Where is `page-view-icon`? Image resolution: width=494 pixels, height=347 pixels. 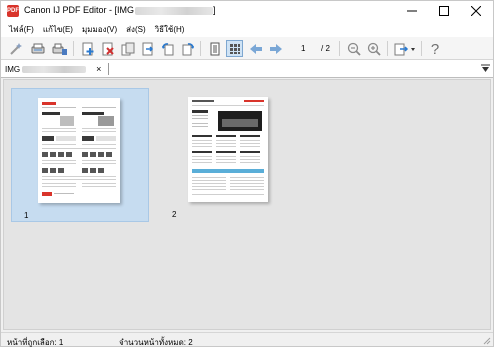
page-view-icon is located at coordinates (214, 48).